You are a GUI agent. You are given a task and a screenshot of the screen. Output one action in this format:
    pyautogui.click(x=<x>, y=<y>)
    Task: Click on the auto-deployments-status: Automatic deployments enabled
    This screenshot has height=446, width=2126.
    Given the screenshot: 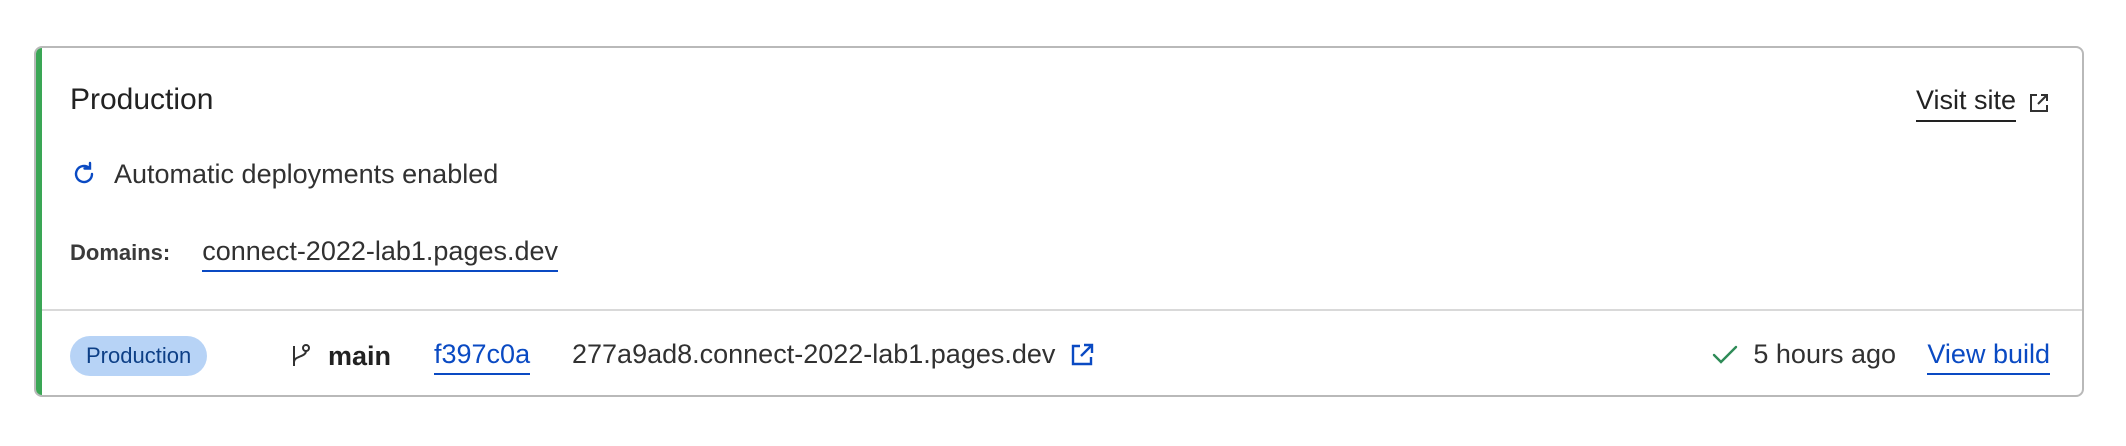 What is the action you would take?
    pyautogui.click(x=284, y=174)
    